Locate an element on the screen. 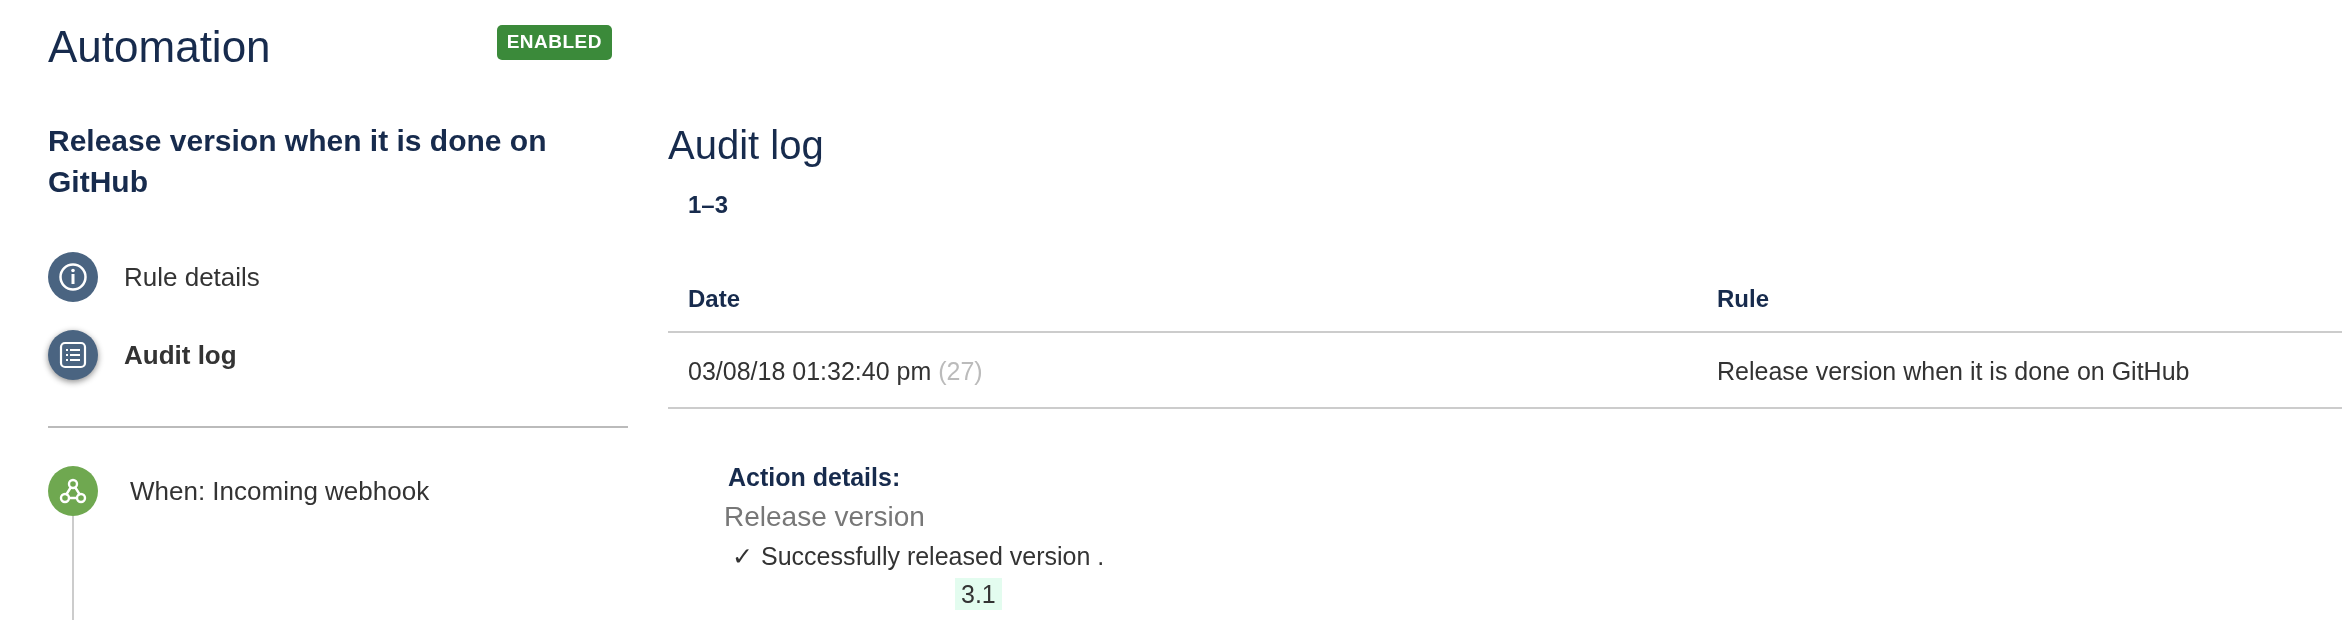  action-name: Release version is located at coordinates (825, 517).